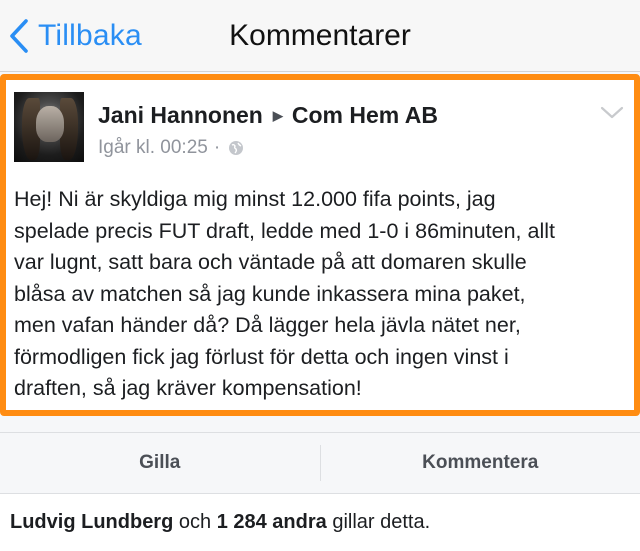 The height and width of the screenshot is (551, 640). What do you see at coordinates (50, 124) in the screenshot?
I see `avatar-face` at bounding box center [50, 124].